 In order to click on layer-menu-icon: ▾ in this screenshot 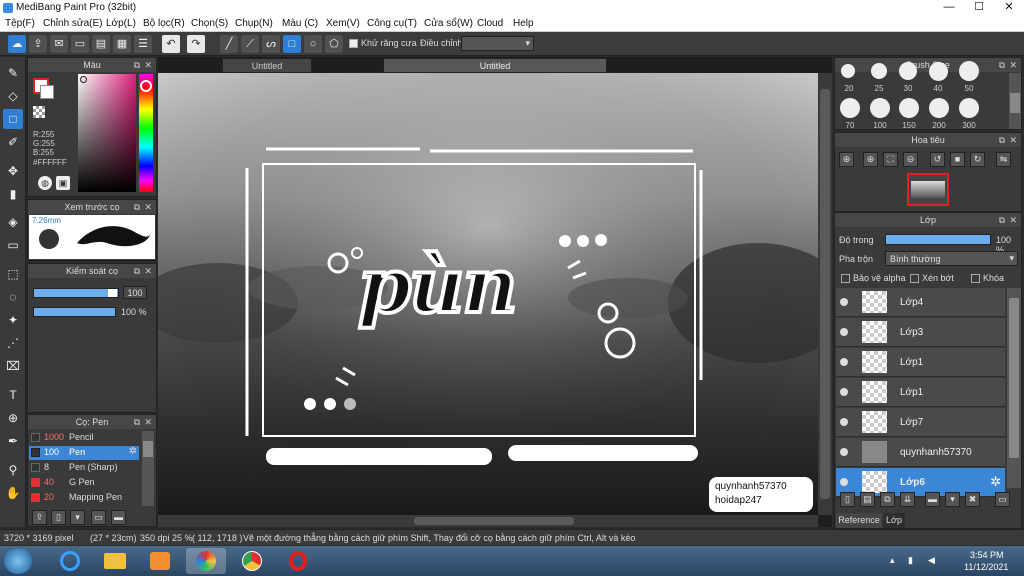, I will do `click(952, 499)`.